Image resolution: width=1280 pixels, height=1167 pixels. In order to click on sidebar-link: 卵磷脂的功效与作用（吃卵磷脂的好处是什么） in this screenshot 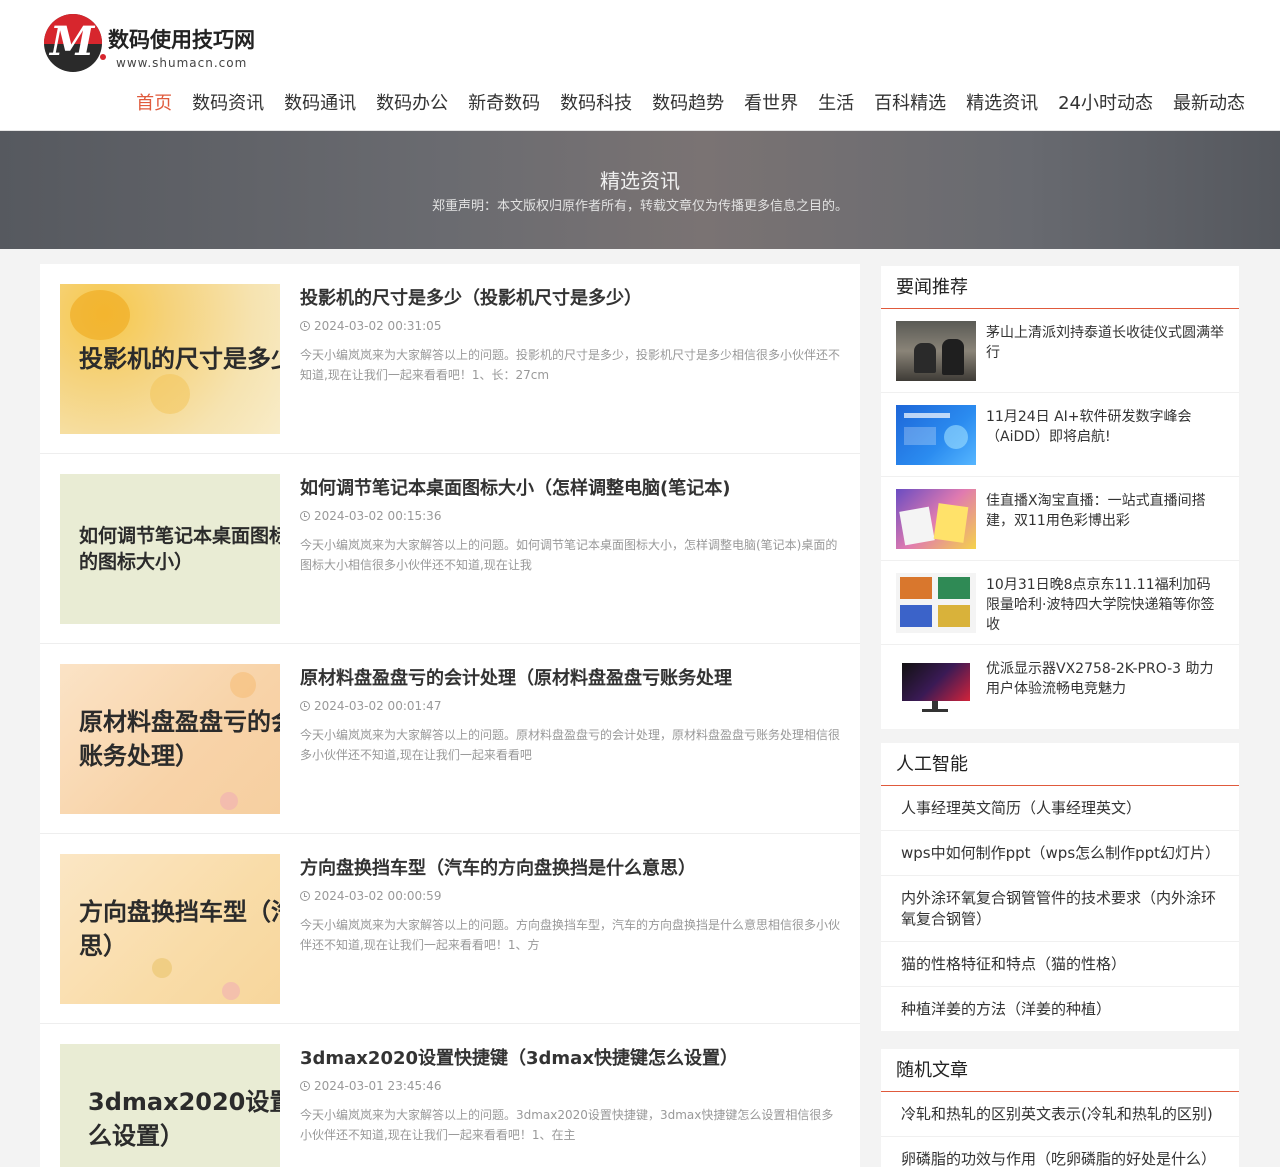, I will do `click(1060, 1152)`.